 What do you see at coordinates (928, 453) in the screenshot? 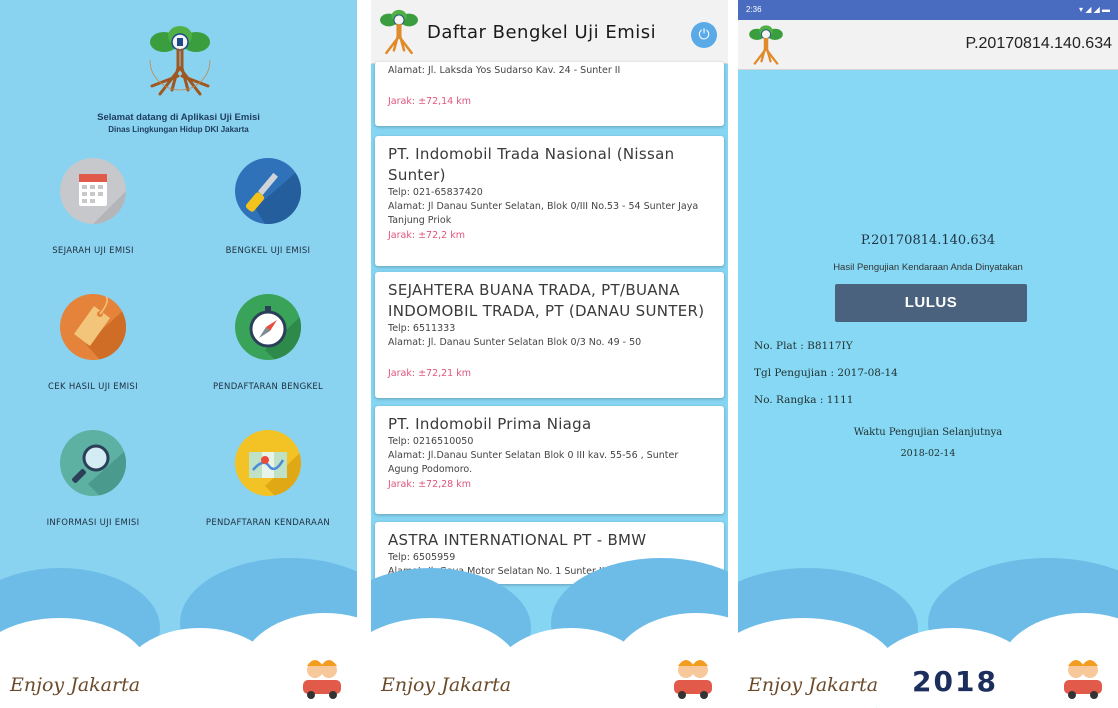
I see `next-test-date: 2018-02-14` at bounding box center [928, 453].